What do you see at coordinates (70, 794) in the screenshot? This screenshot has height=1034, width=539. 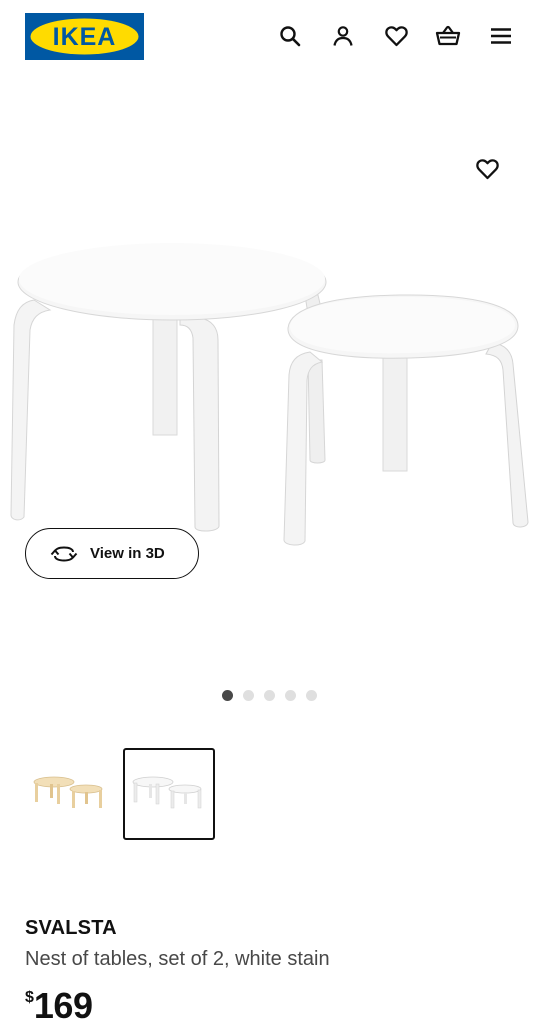 I see `variant-thumbnail-birch` at bounding box center [70, 794].